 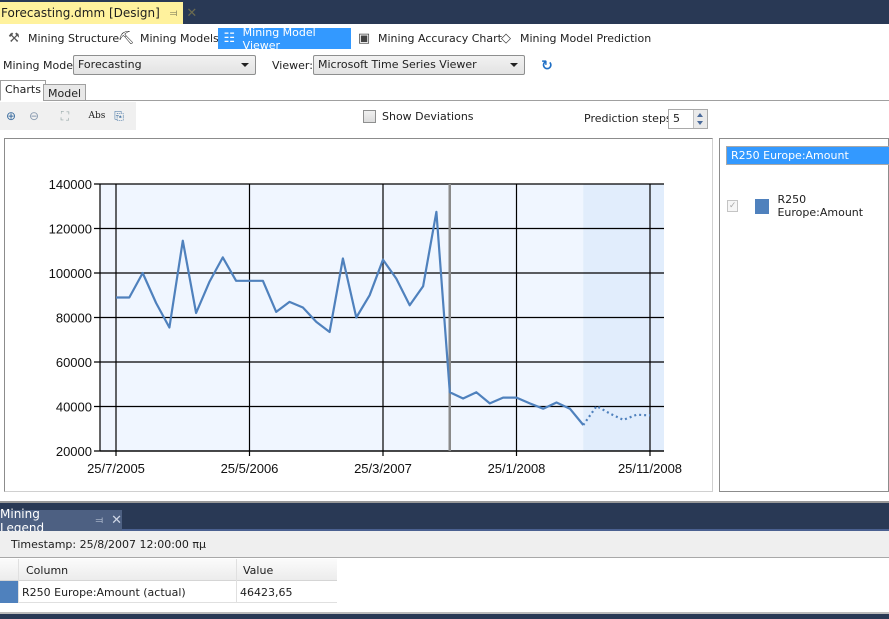 What do you see at coordinates (547, 66) in the screenshot?
I see `refresh-icon: ↻` at bounding box center [547, 66].